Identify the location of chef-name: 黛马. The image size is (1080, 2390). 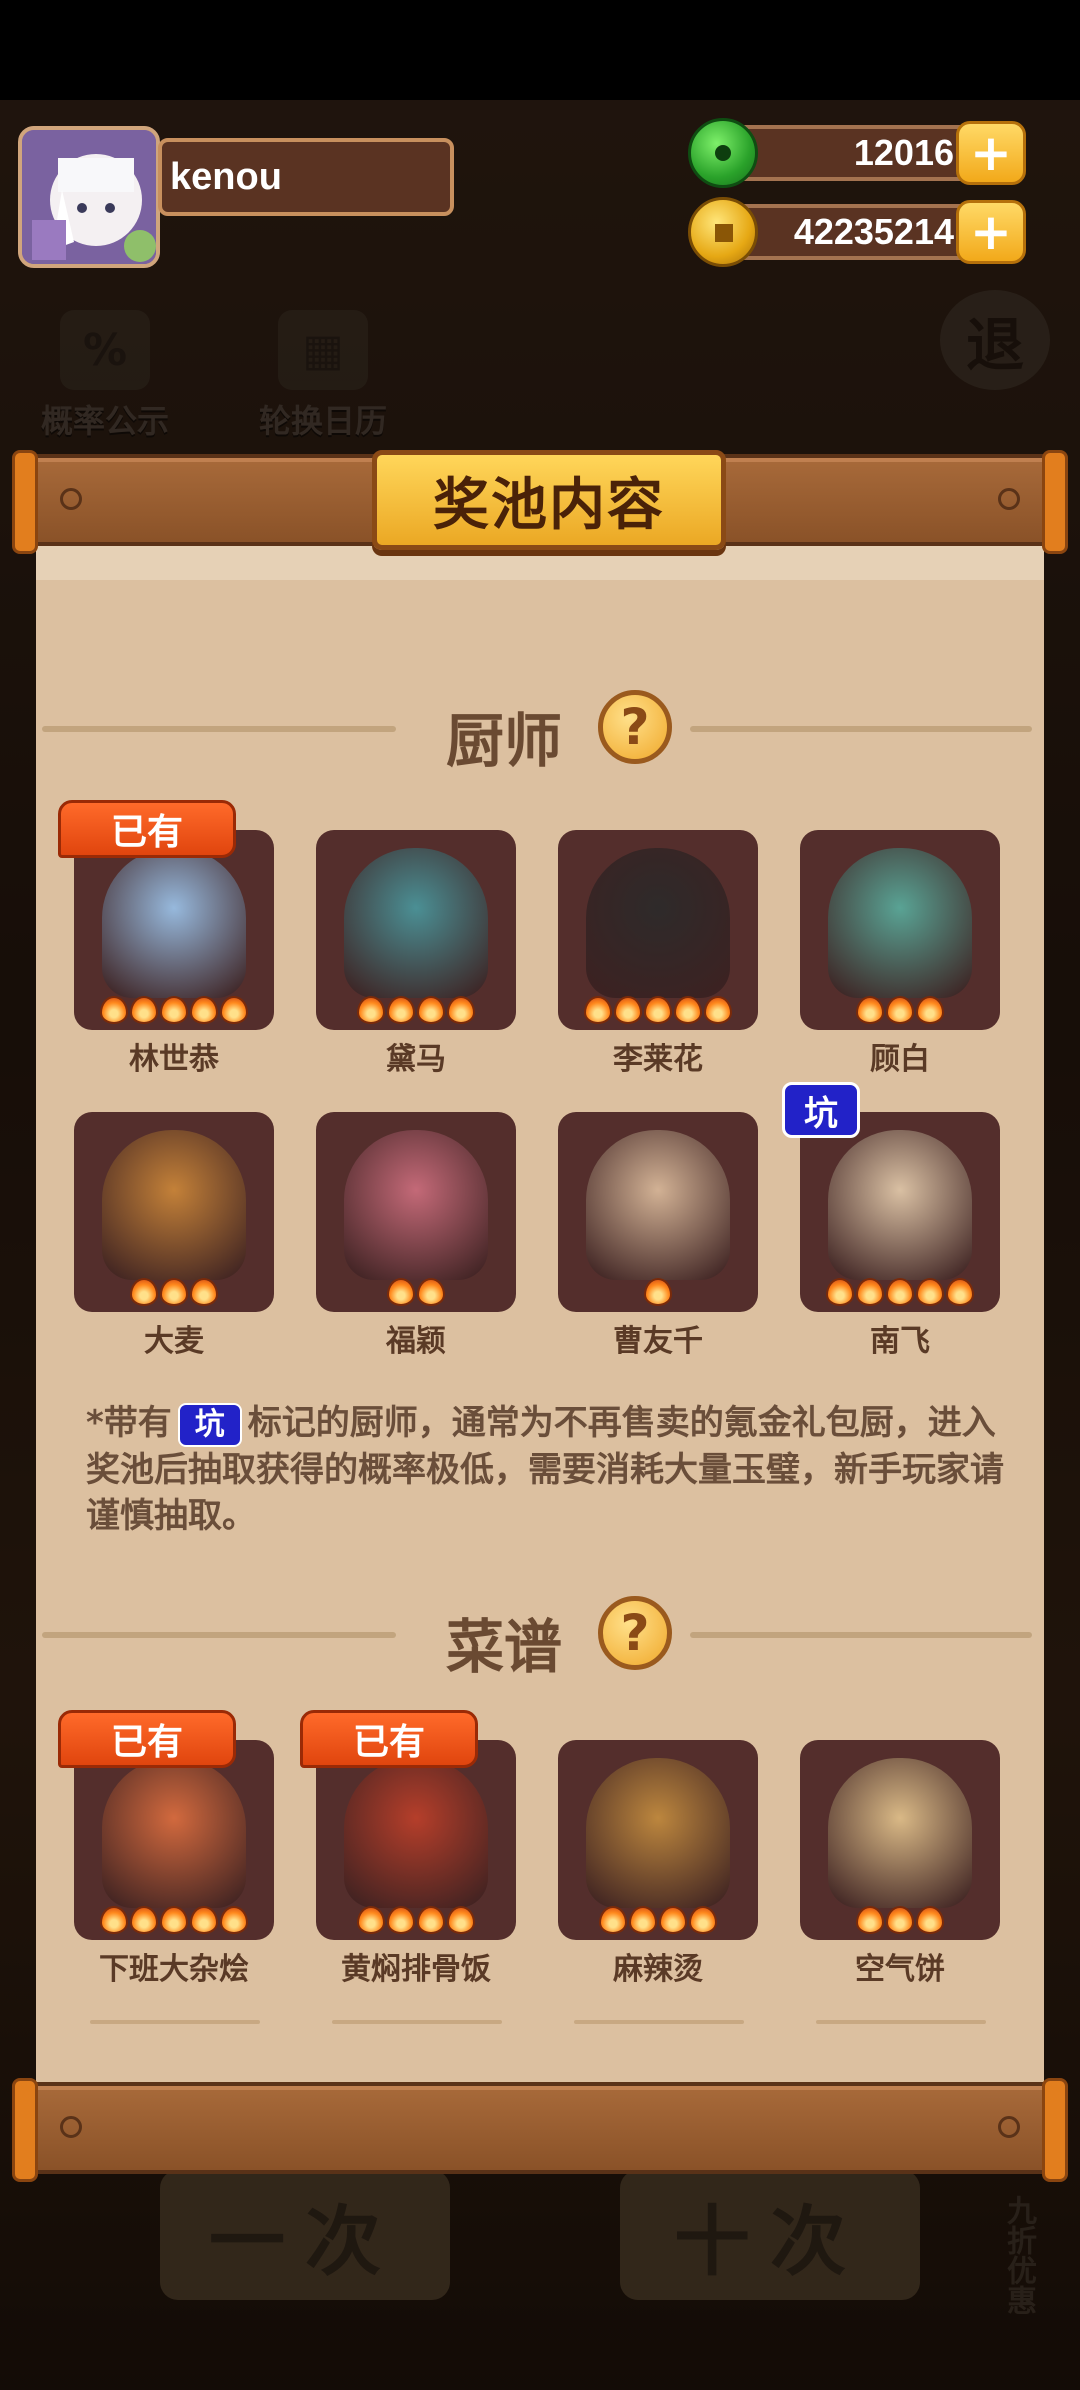
(416, 1059).